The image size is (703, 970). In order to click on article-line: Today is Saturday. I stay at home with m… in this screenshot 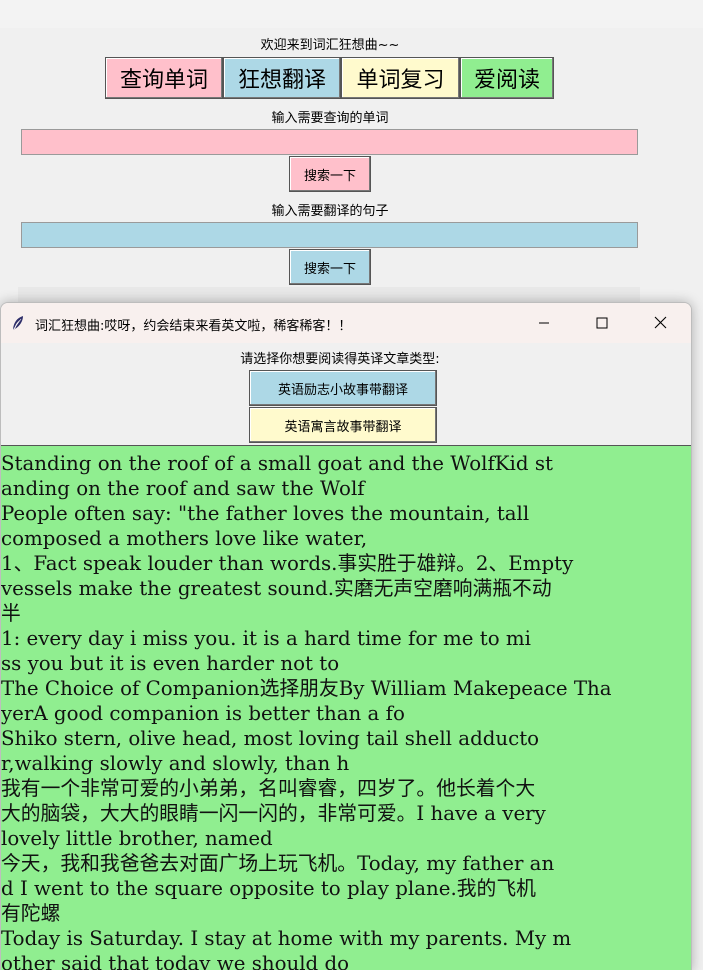, I will do `click(286, 938)`.